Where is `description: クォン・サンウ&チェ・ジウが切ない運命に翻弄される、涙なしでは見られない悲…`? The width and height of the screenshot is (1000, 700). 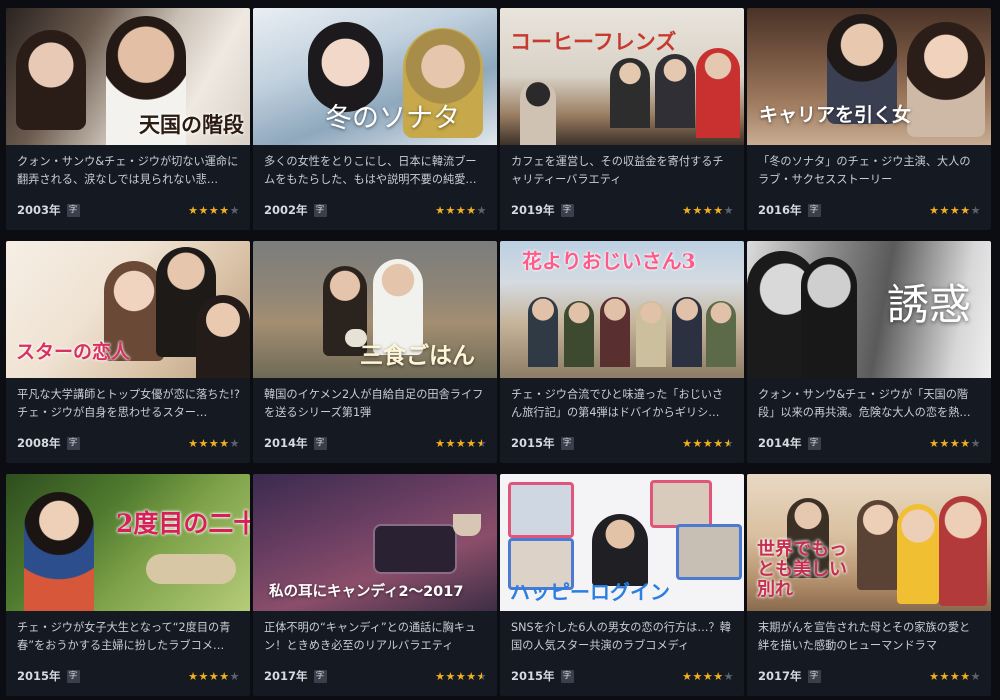
description: クォン・サンウ&チェ・ジウが切ない運命に翻弄される、涙なしでは見られない悲… is located at coordinates (128, 170).